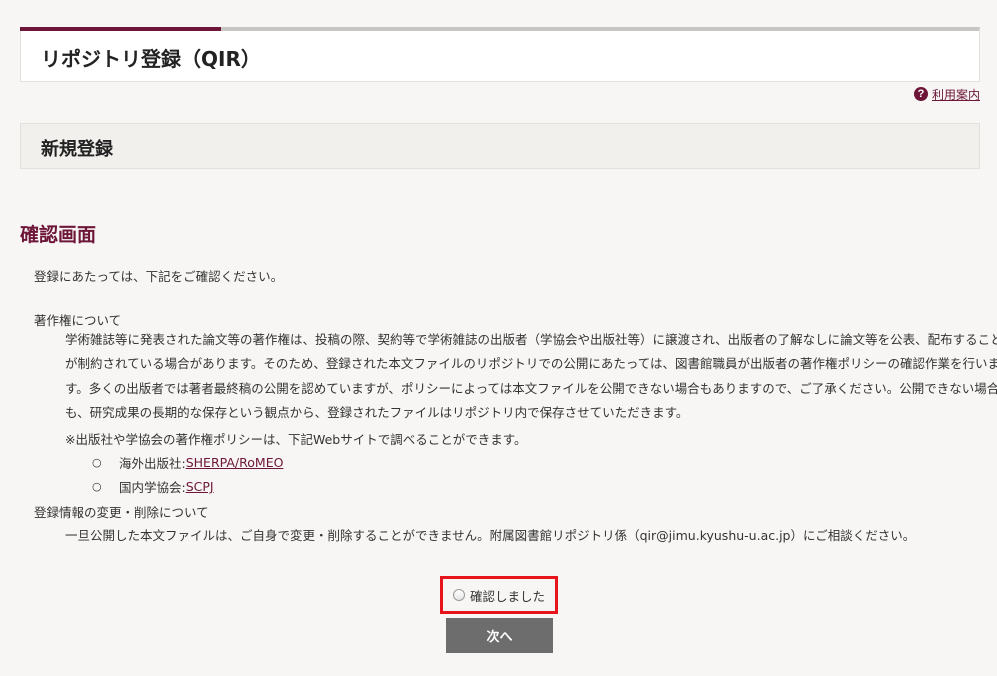 Image resolution: width=997 pixels, height=676 pixels. What do you see at coordinates (500, 54) in the screenshot?
I see `page-title-box: リポジトリ登録（QIR）` at bounding box center [500, 54].